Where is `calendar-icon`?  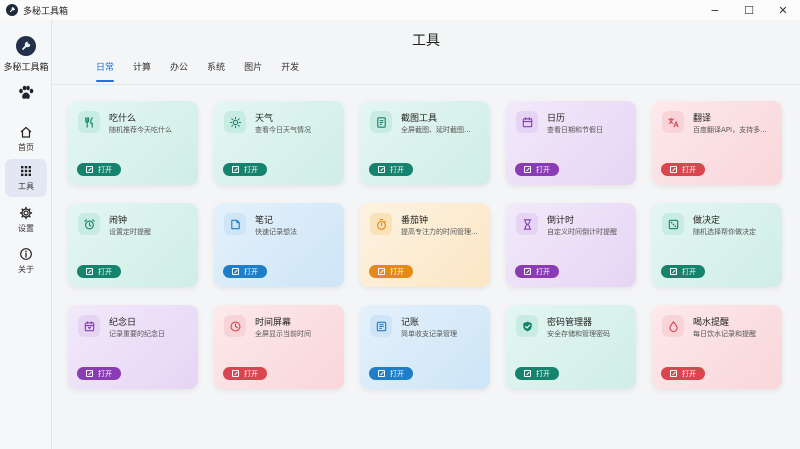
calendar-icon is located at coordinates (527, 122).